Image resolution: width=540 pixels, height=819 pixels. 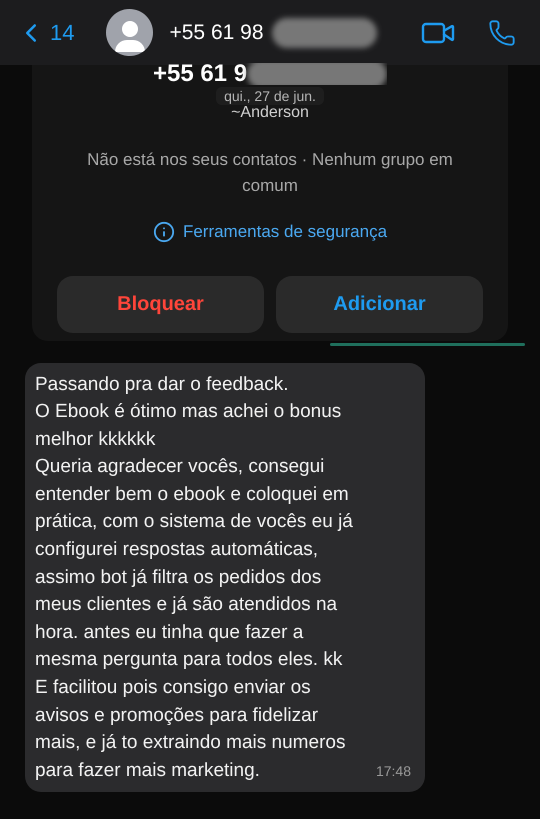 What do you see at coordinates (270, 231) in the screenshot?
I see `safety-tools-link: Ferramentas de segurança` at bounding box center [270, 231].